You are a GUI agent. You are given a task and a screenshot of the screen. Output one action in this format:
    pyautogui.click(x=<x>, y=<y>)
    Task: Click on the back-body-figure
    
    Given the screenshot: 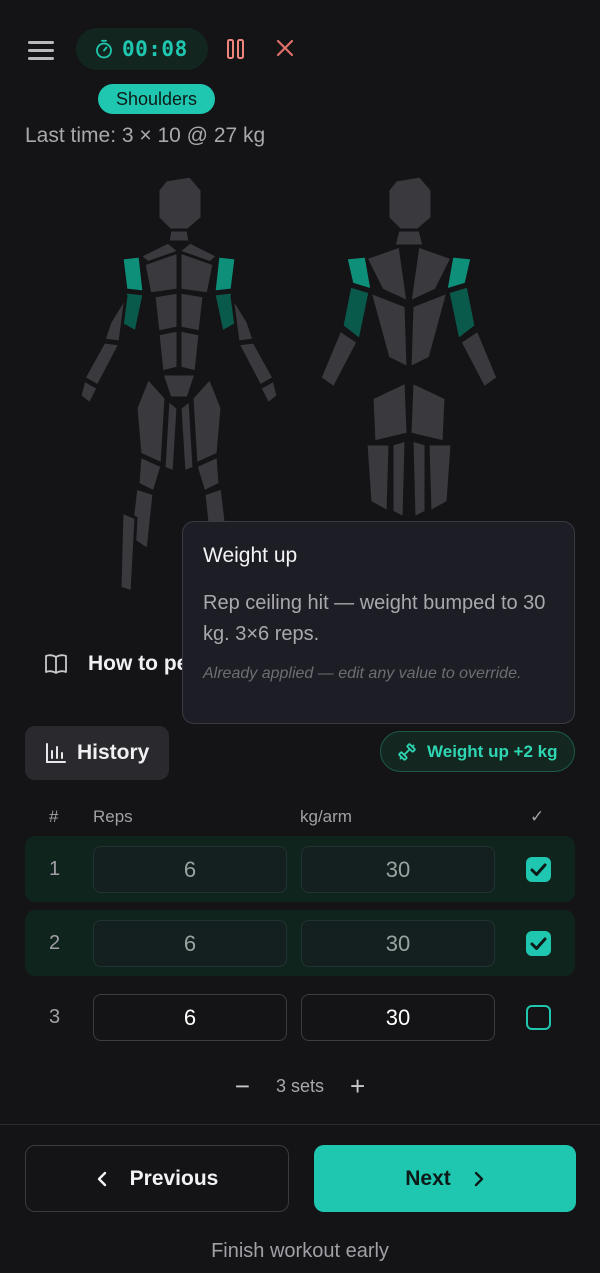 What is the action you would take?
    pyautogui.click(x=409, y=347)
    